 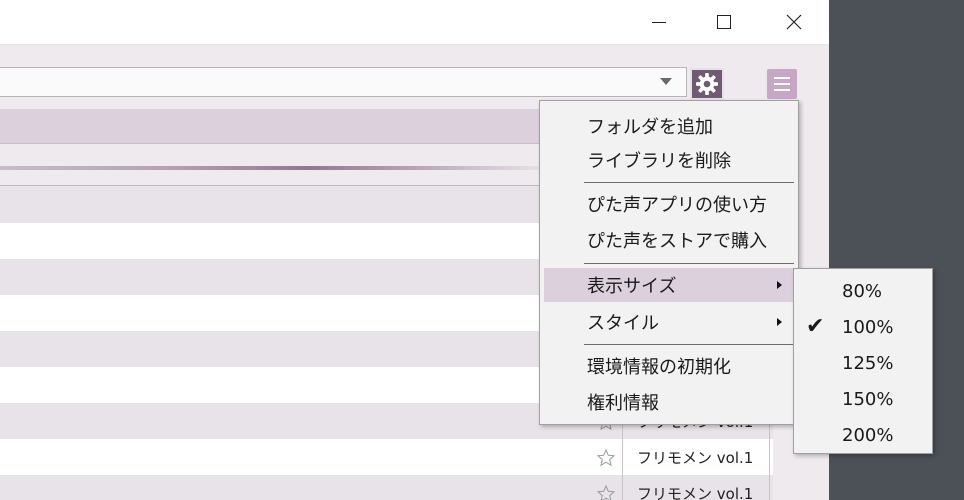 I want to click on menu-item-label: フォルダを追加, so click(x=650, y=127).